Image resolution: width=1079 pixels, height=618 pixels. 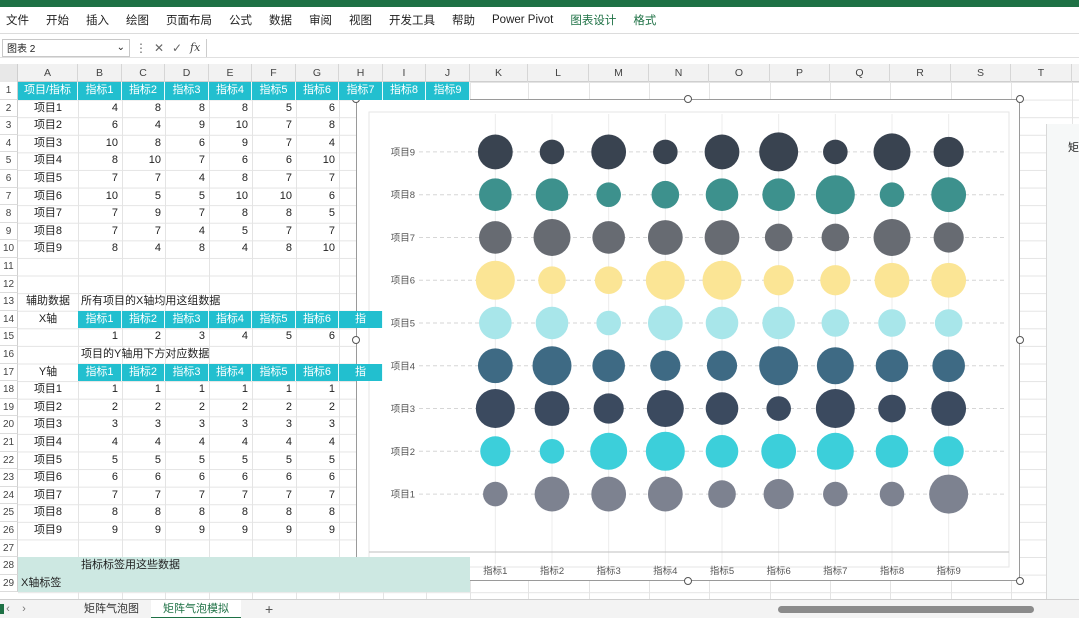 What do you see at coordinates (642, 47) in the screenshot?
I see `formula-input` at bounding box center [642, 47].